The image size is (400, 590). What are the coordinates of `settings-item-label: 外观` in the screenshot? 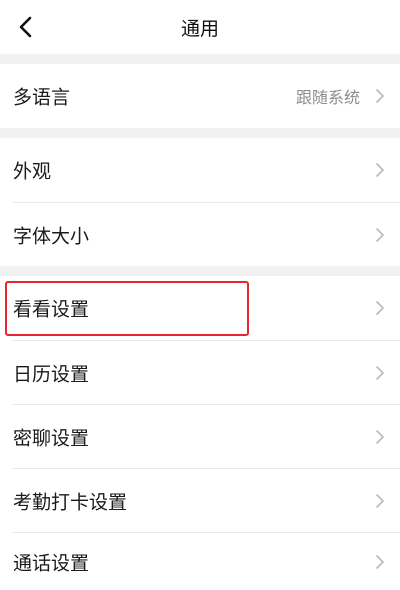 It's located at (32, 171).